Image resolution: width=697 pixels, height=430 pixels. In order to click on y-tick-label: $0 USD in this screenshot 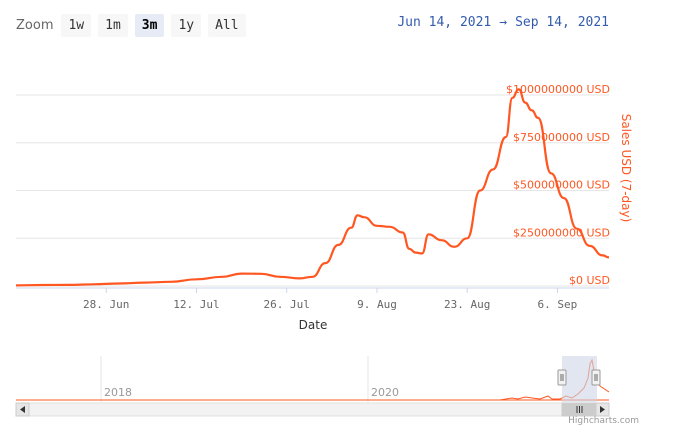, I will do `click(589, 280)`.